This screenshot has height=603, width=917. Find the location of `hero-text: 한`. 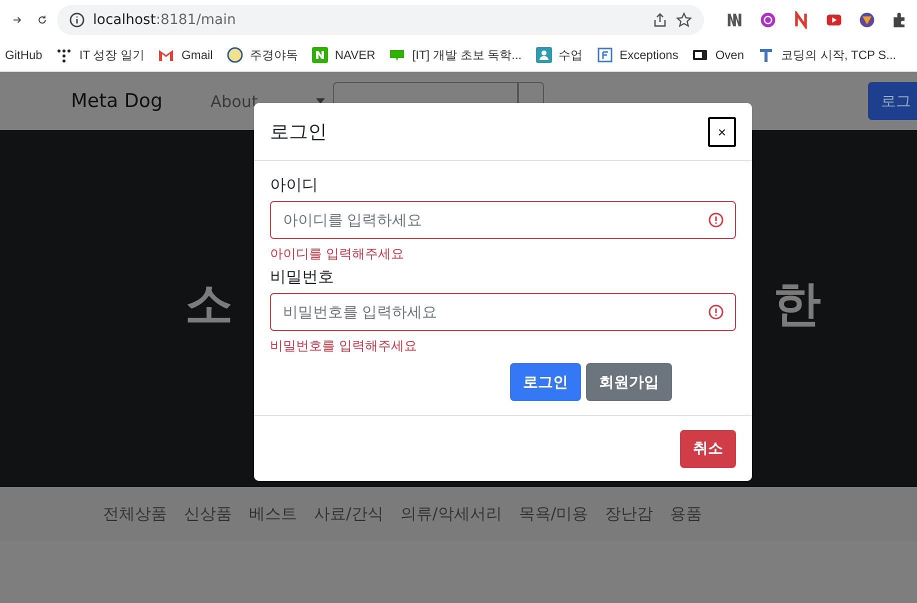

hero-text: 한 is located at coordinates (797, 304).